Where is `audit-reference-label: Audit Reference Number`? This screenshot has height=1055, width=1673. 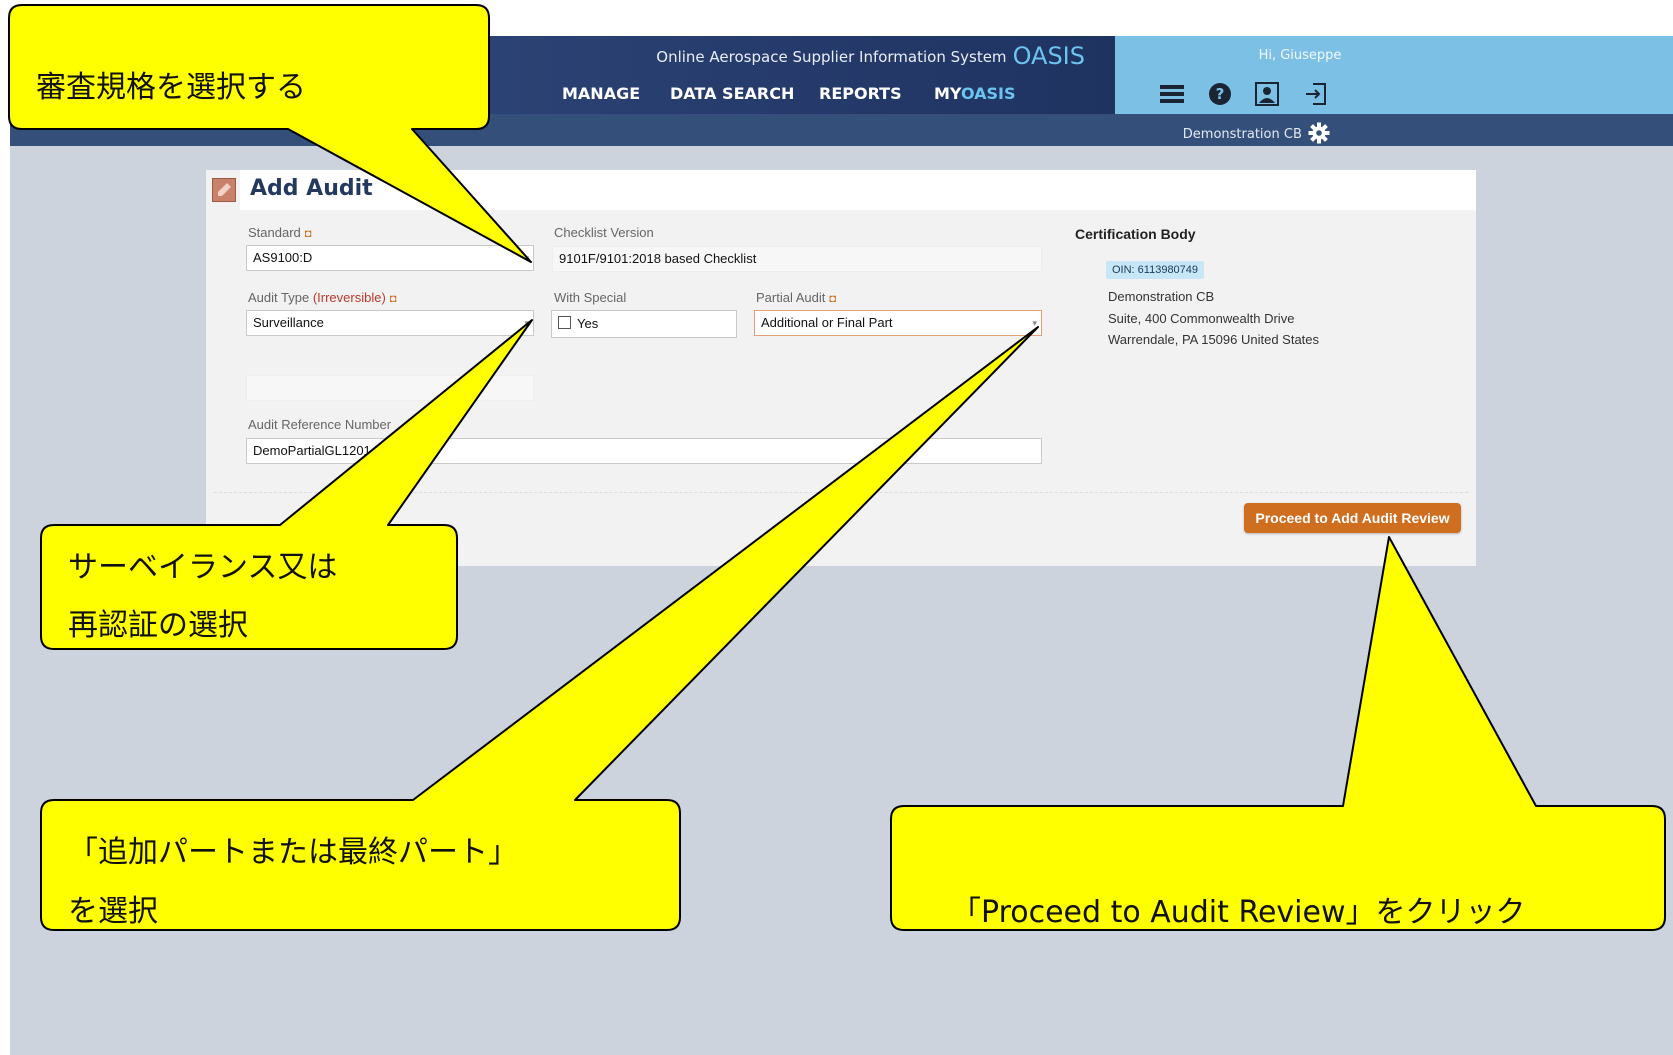
audit-reference-label: Audit Reference Number is located at coordinates (320, 424).